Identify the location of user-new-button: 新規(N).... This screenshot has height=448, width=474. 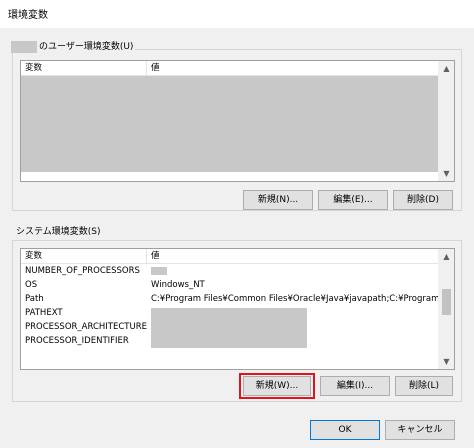
(278, 200).